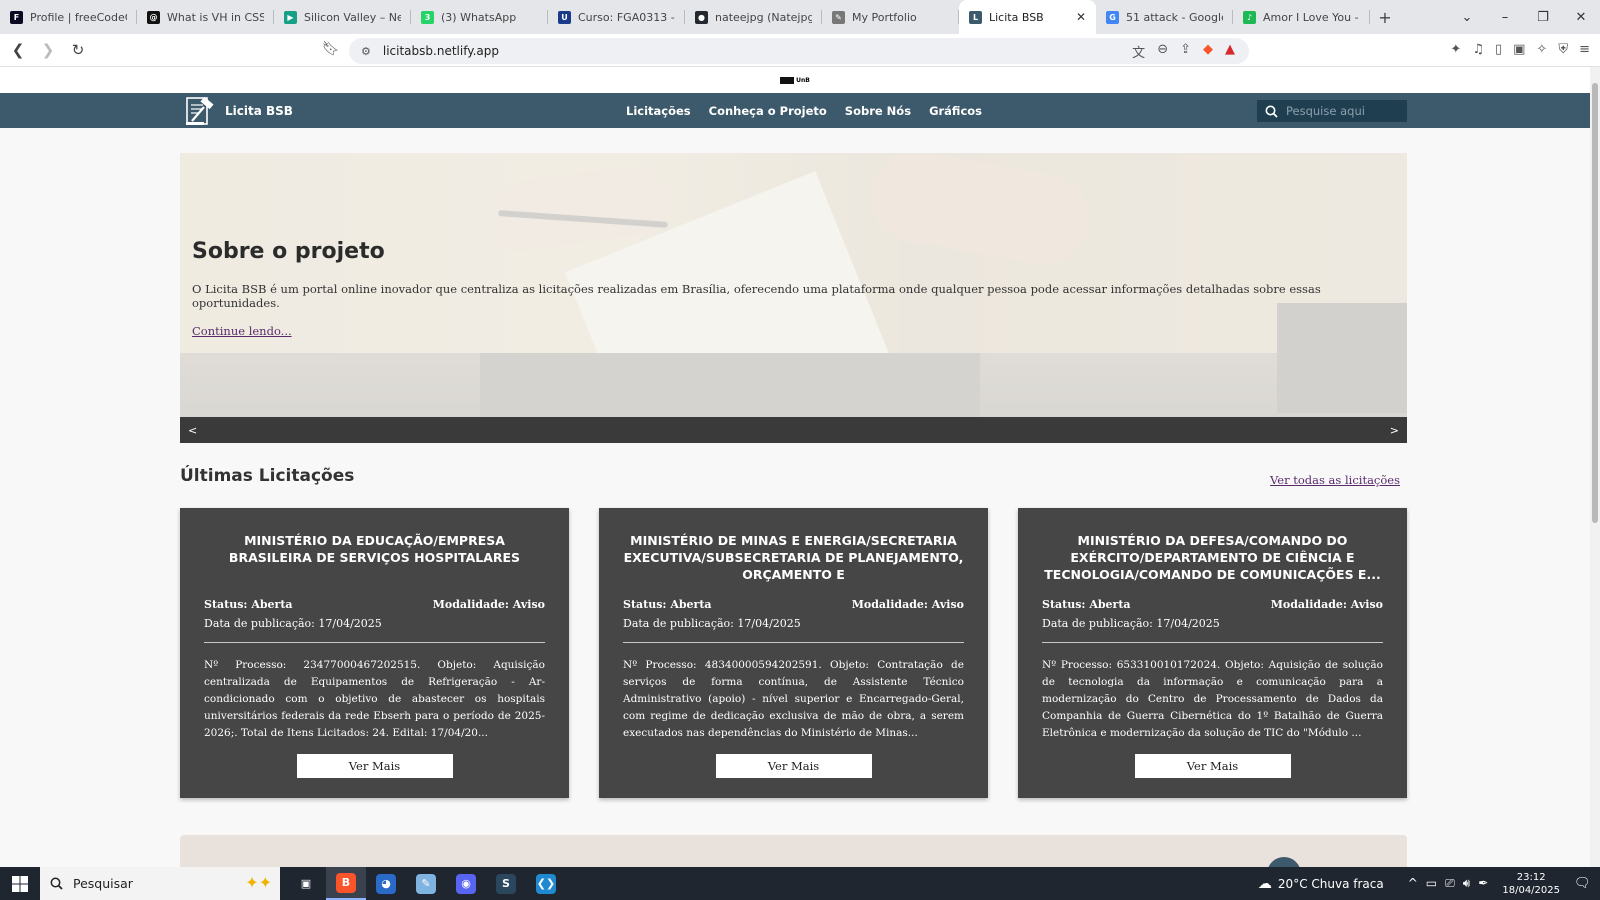  What do you see at coordinates (768, 111) in the screenshot?
I see `nav-conheca-projeto: Conheça o Projeto` at bounding box center [768, 111].